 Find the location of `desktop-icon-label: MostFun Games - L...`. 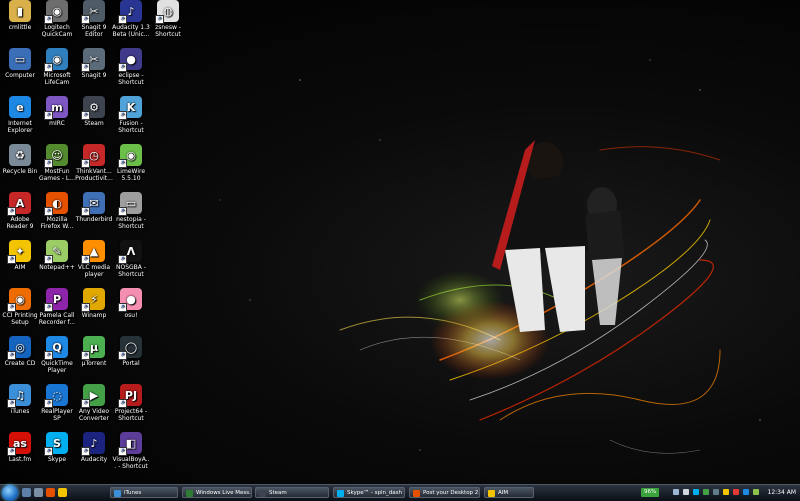

desktop-icon-label: MostFun Games - L... is located at coordinates (57, 175).